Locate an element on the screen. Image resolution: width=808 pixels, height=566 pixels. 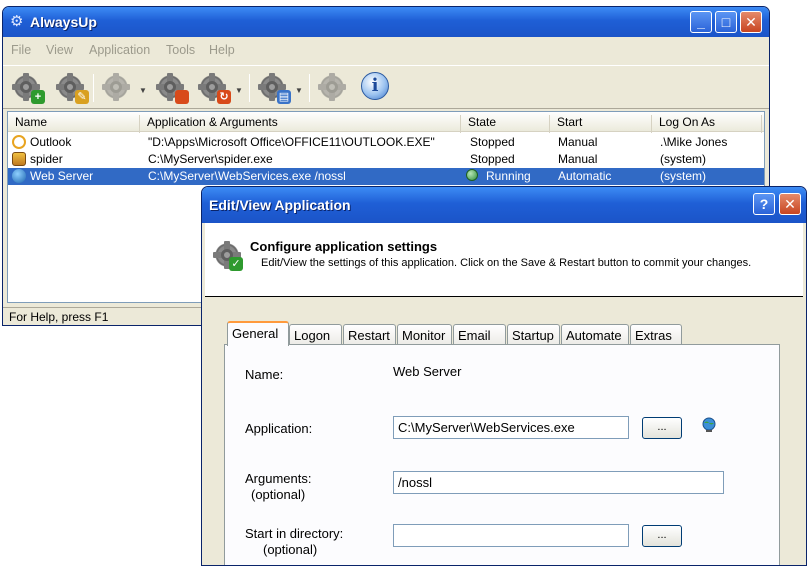
toolbar: + ✎ ▼ ↻ ▼ ▤ ▼ i is located at coordinates (386, 87).